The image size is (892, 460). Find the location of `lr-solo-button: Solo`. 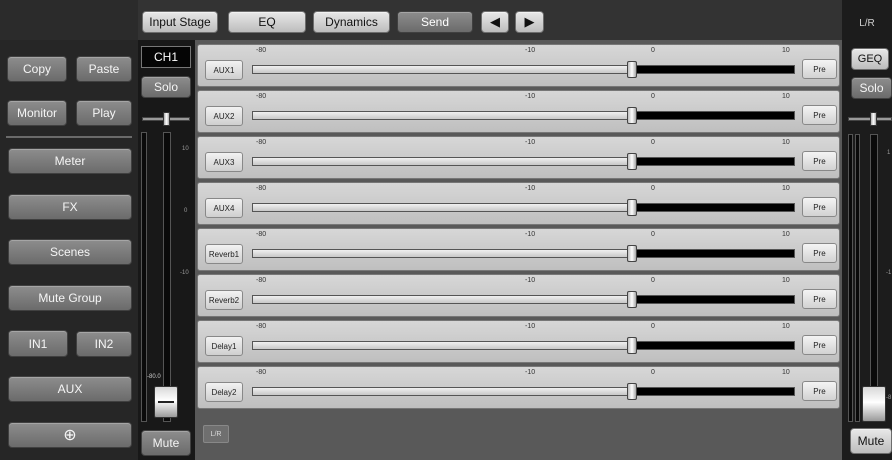

lr-solo-button: Solo is located at coordinates (871, 88).